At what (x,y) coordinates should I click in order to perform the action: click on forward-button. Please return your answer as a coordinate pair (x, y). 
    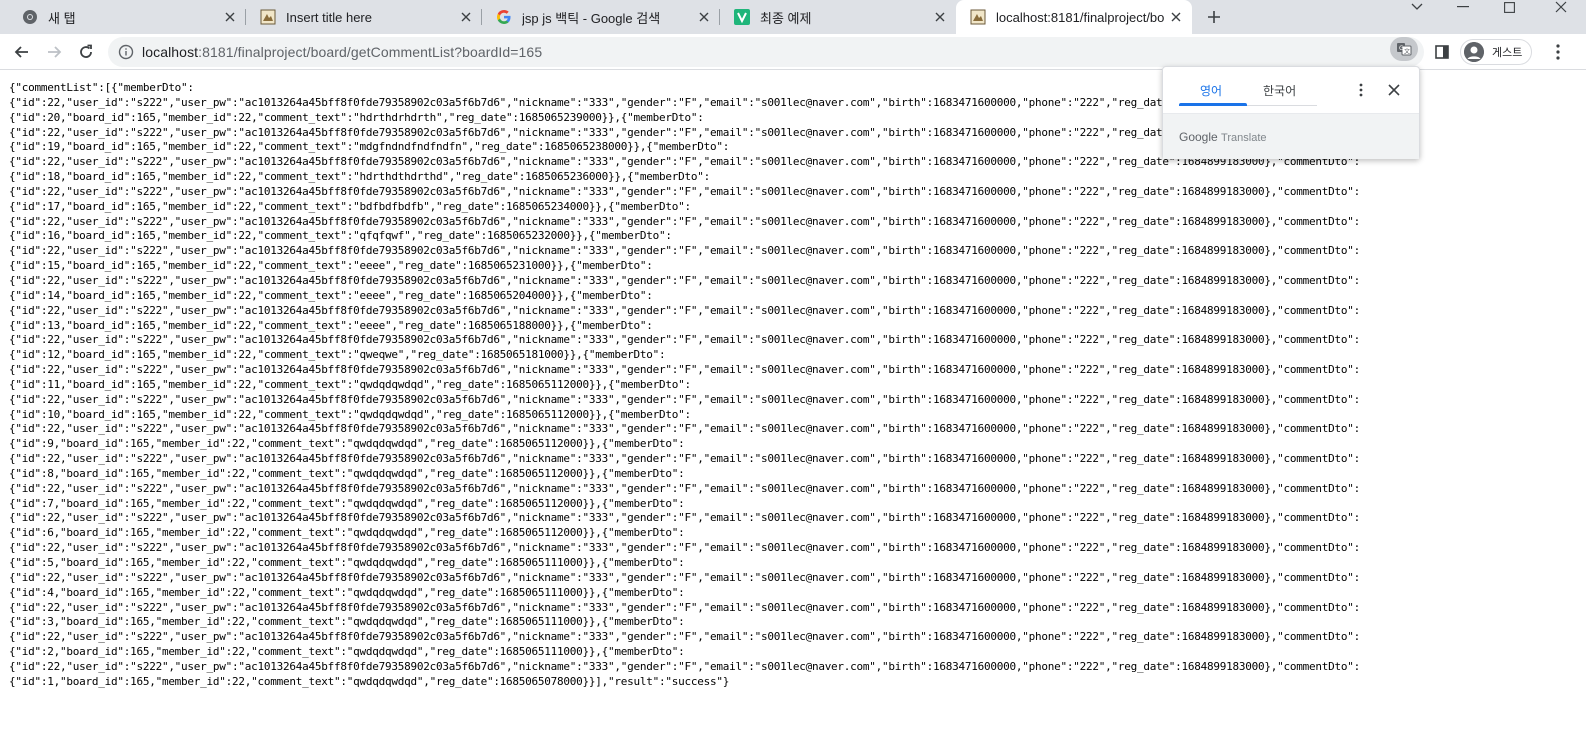
    Looking at the image, I should click on (54, 52).